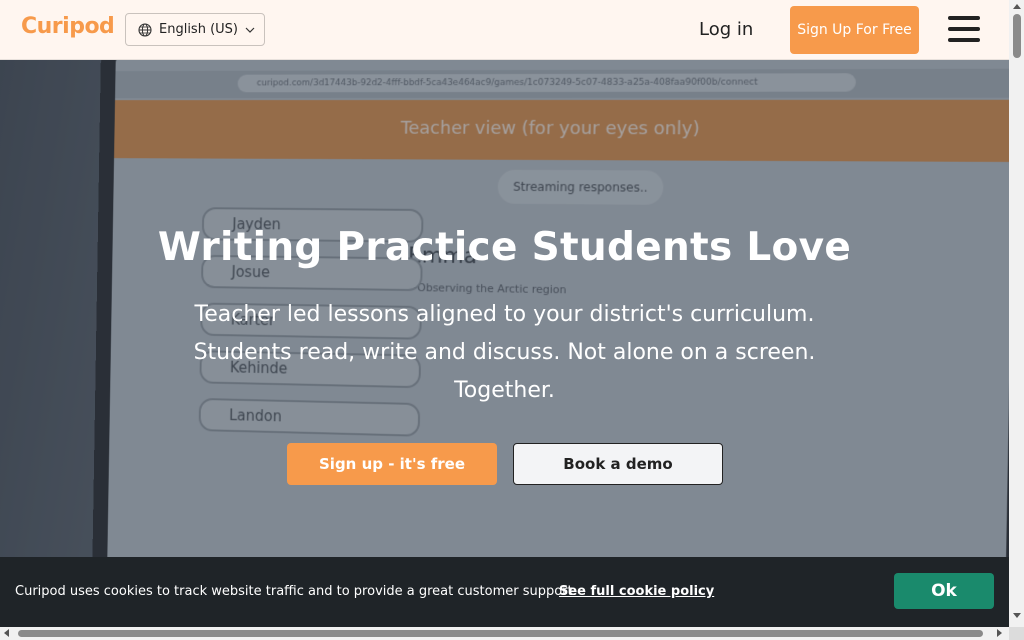 Image resolution: width=1024 pixels, height=640 pixels. I want to click on book-demo-button: Book a demo, so click(618, 464).